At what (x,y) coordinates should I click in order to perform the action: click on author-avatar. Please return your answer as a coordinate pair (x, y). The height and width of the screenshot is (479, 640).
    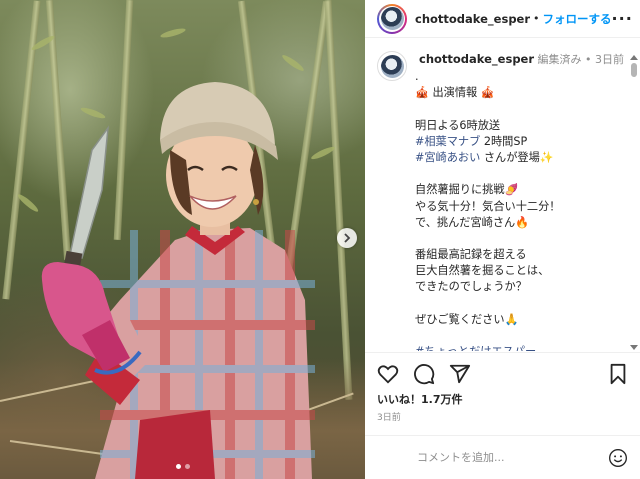
    Looking at the image, I should click on (392, 18).